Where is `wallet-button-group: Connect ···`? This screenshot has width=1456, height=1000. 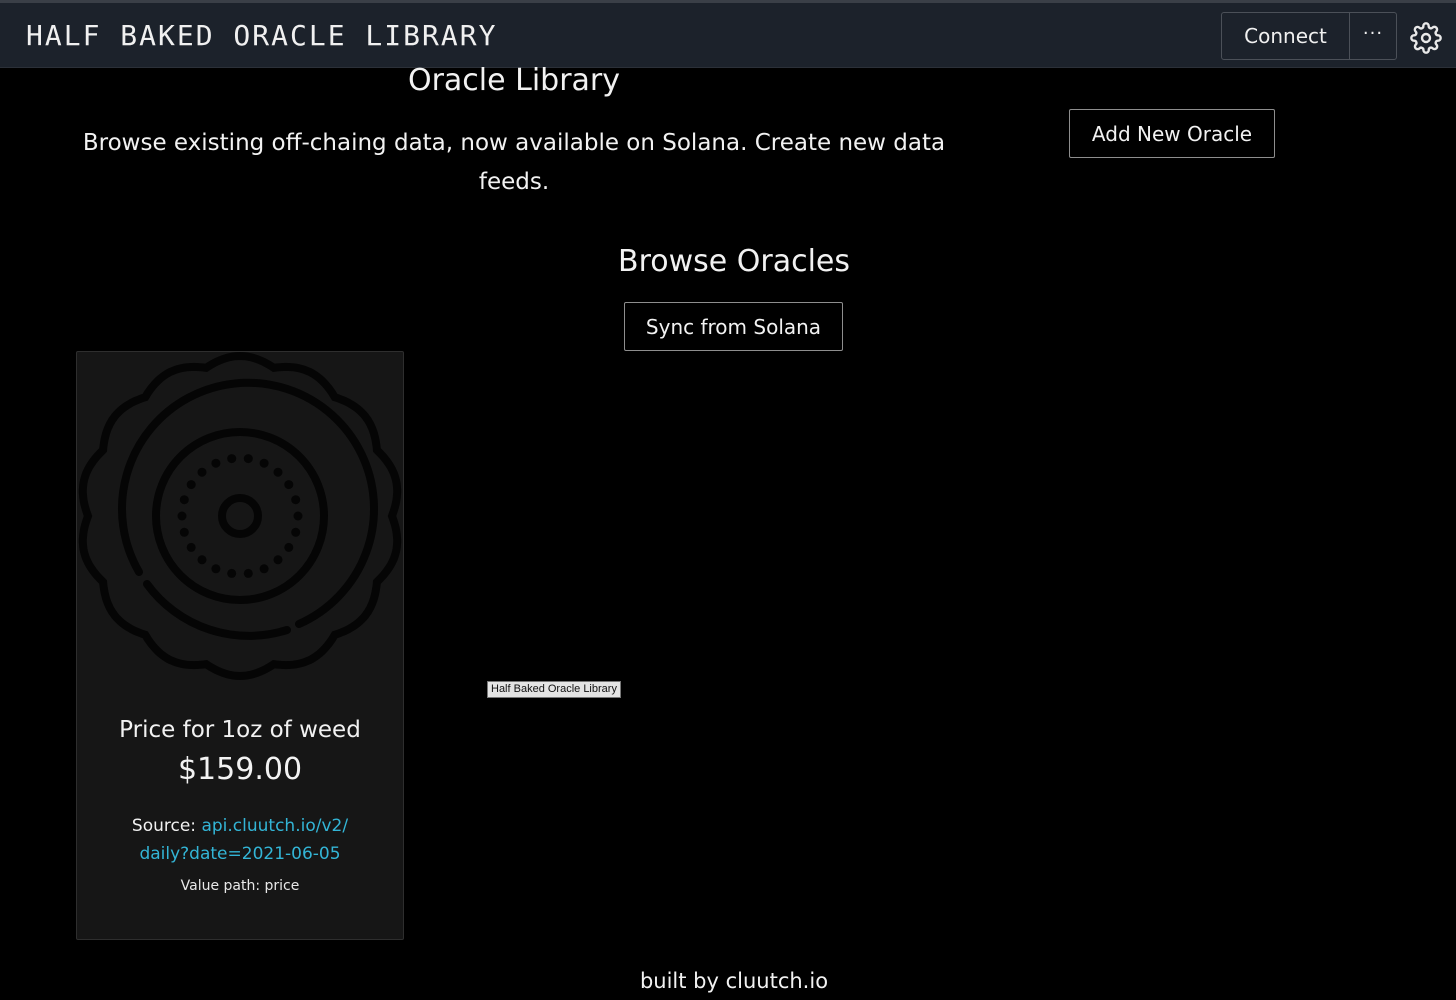
wallet-button-group: Connect ··· is located at coordinates (1309, 36).